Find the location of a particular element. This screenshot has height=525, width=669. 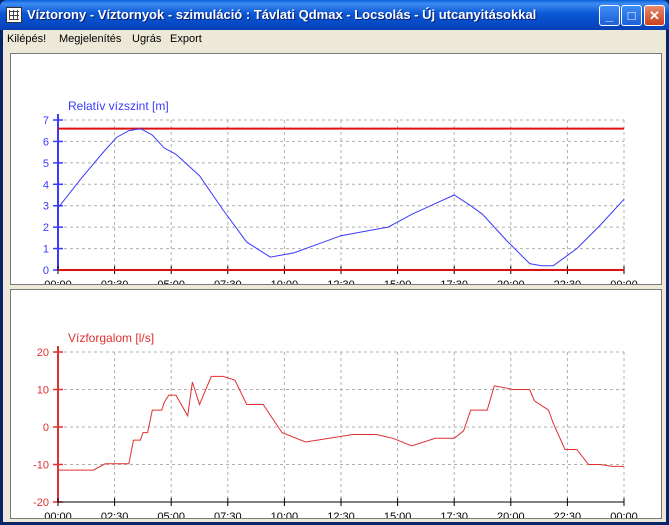

y-tick-label: 2 is located at coordinates (46, 228).